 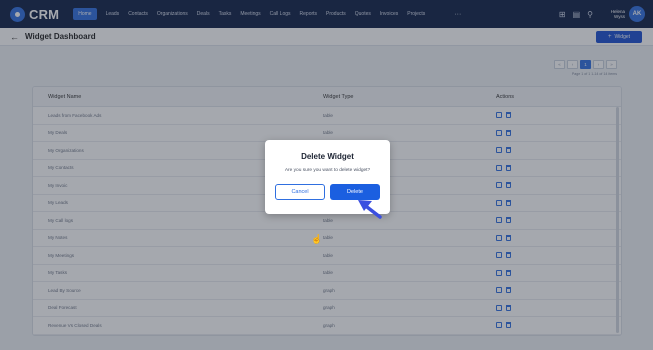 I want to click on dialog-title: Delete Widget, so click(x=327, y=156).